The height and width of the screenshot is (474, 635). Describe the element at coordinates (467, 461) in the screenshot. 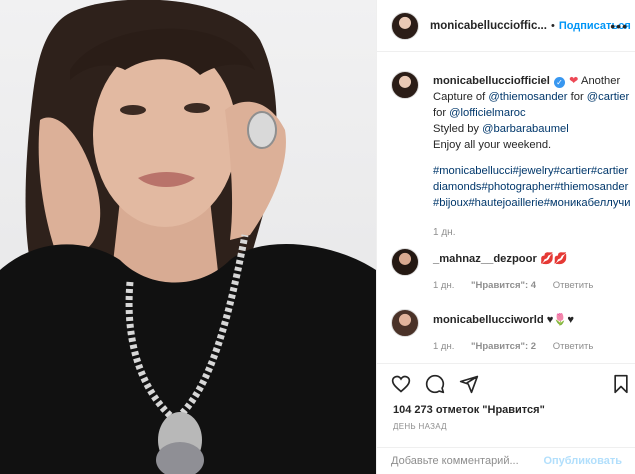

I see `comment-input` at that location.